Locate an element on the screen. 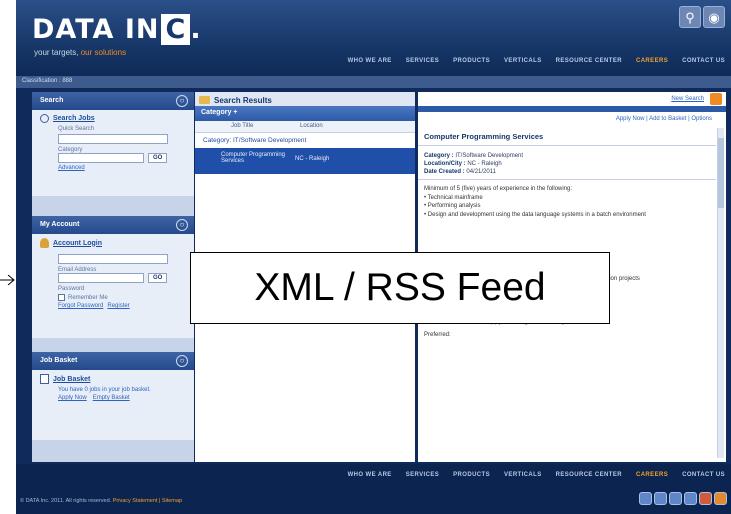 The width and height of the screenshot is (731, 514). account-login-link: Account Login is located at coordinates (113, 243).